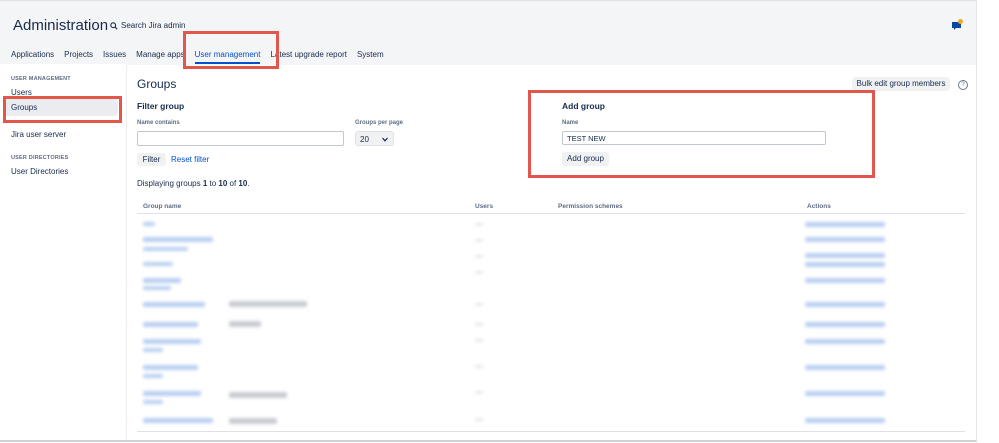  Describe the element at coordinates (32, 57) in the screenshot. I see `tab-applications: Applications` at that location.